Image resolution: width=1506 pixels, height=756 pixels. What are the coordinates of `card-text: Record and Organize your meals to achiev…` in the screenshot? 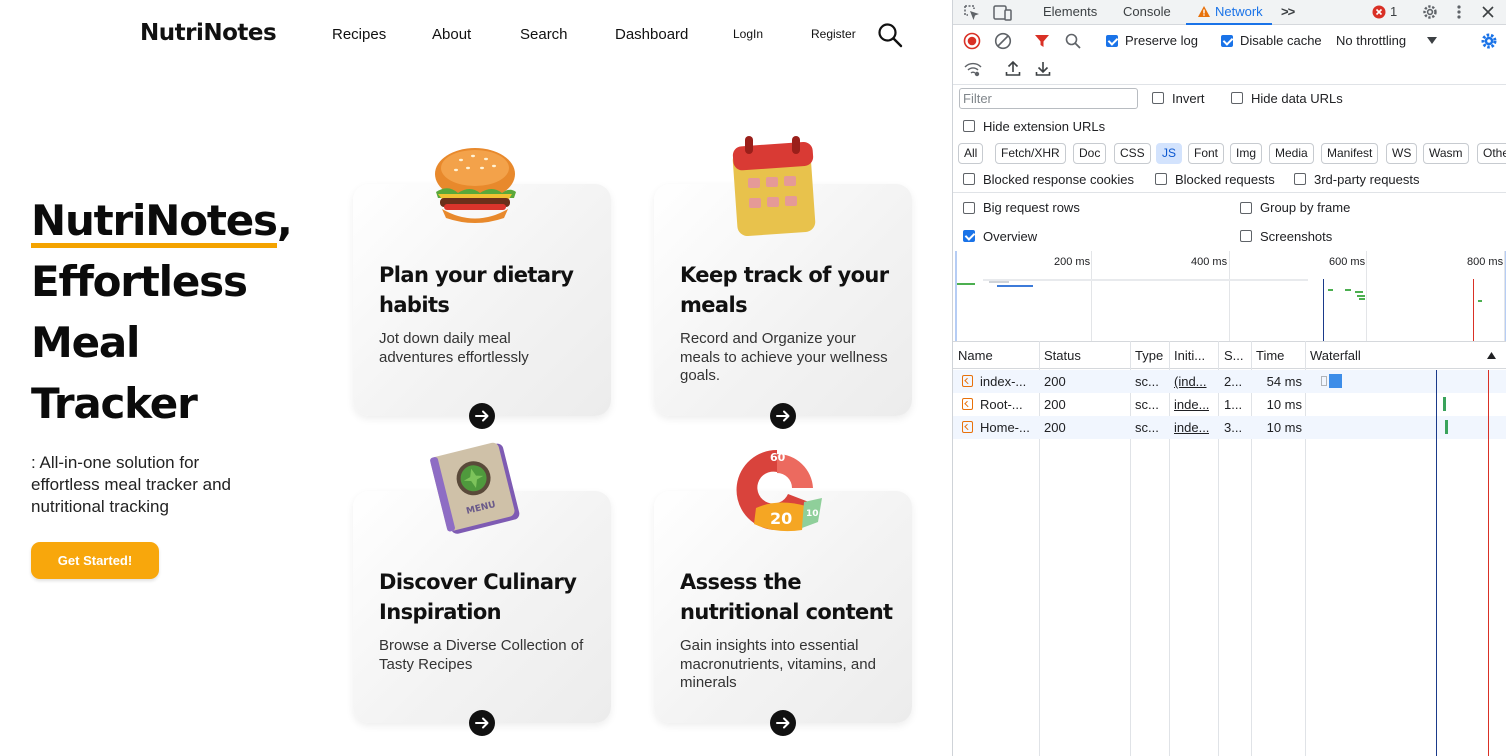 It's located at (784, 357).